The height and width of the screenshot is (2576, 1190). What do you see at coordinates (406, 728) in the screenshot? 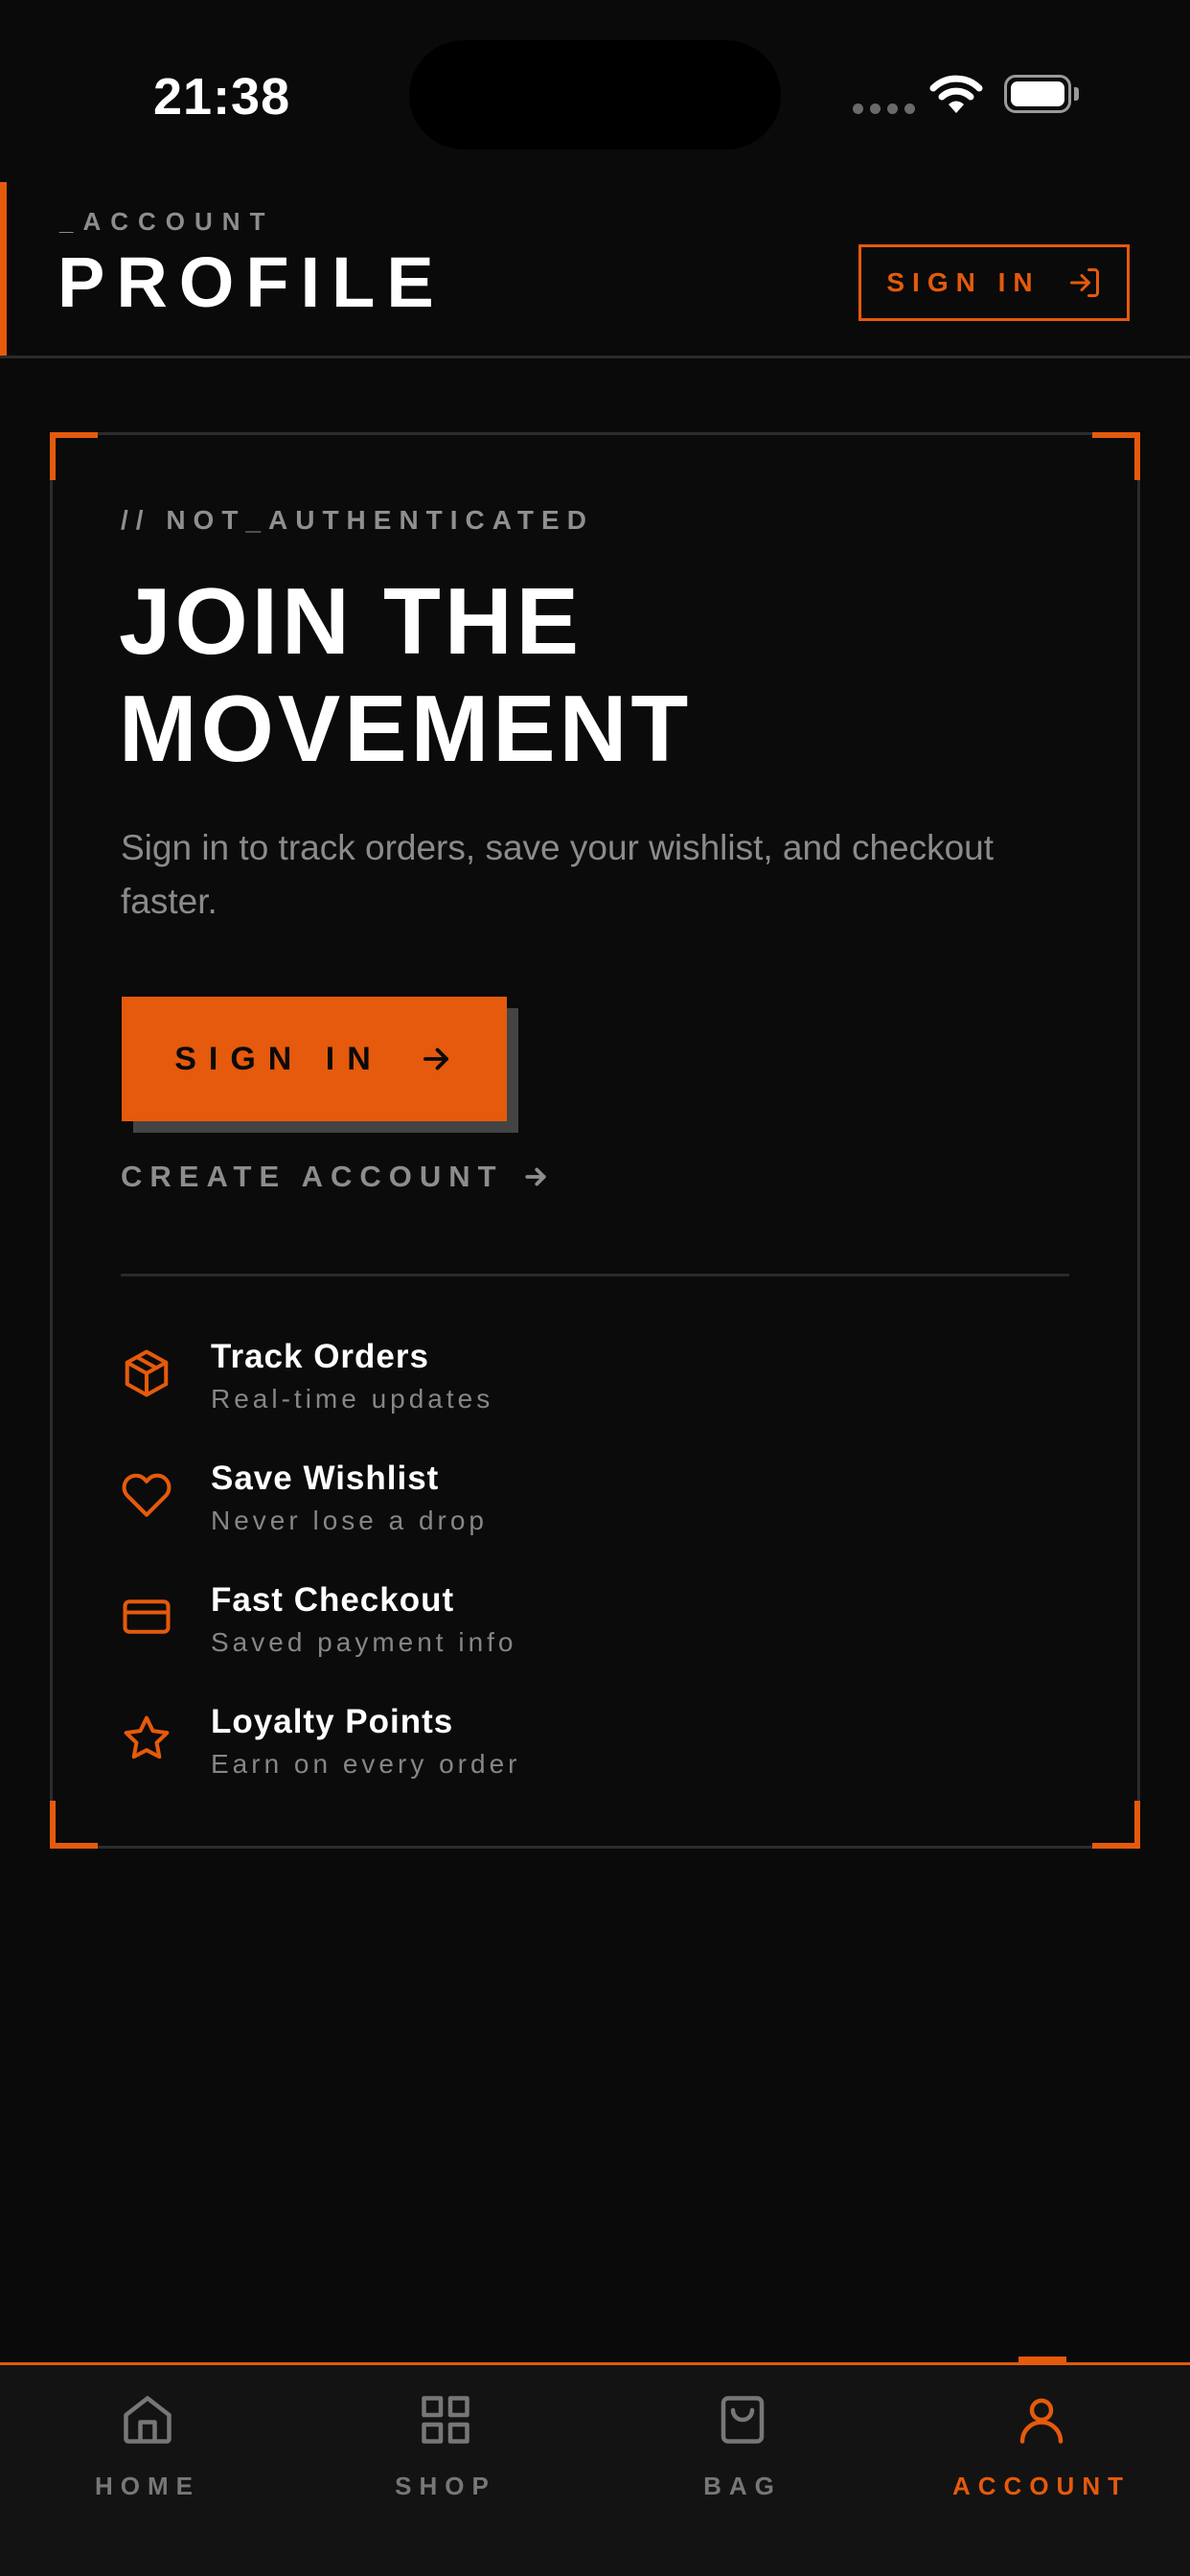
I see `hero-title-line: MOVEMENT` at bounding box center [406, 728].